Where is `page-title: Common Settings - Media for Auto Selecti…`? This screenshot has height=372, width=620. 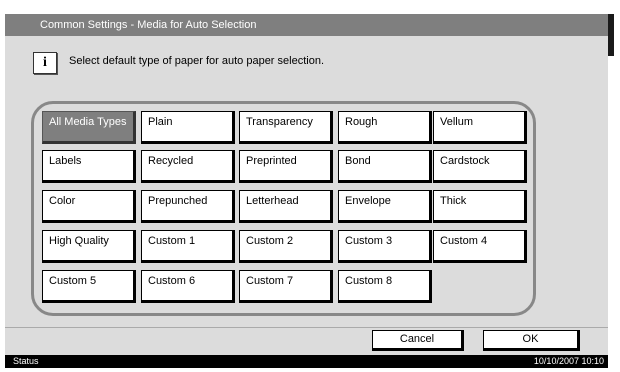
page-title: Common Settings - Media for Auto Selecti… is located at coordinates (148, 25).